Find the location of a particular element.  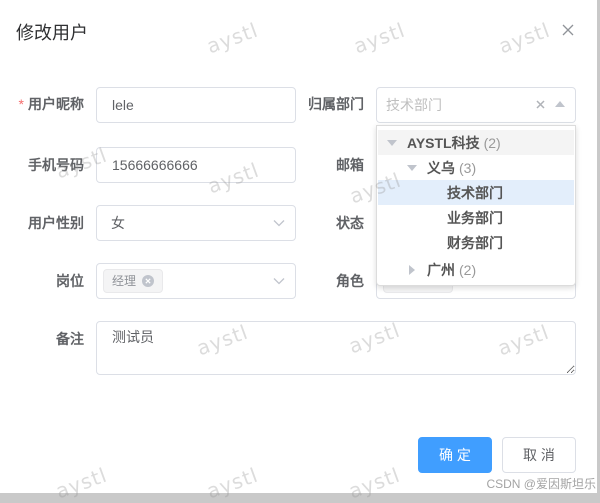

tree-node-count: (3) is located at coordinates (468, 167).